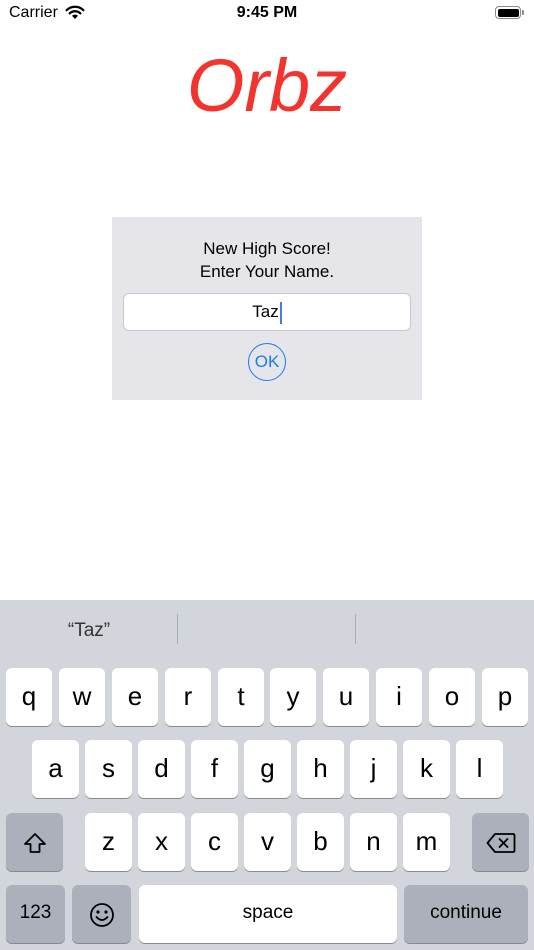  I want to click on key-j: j, so click(373, 769).